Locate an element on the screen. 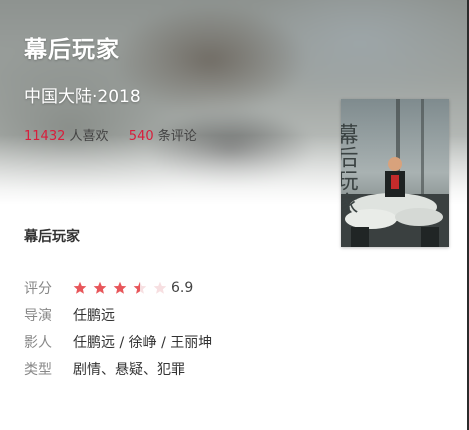  movie-poster: 幕后玩家 is located at coordinates (395, 173).